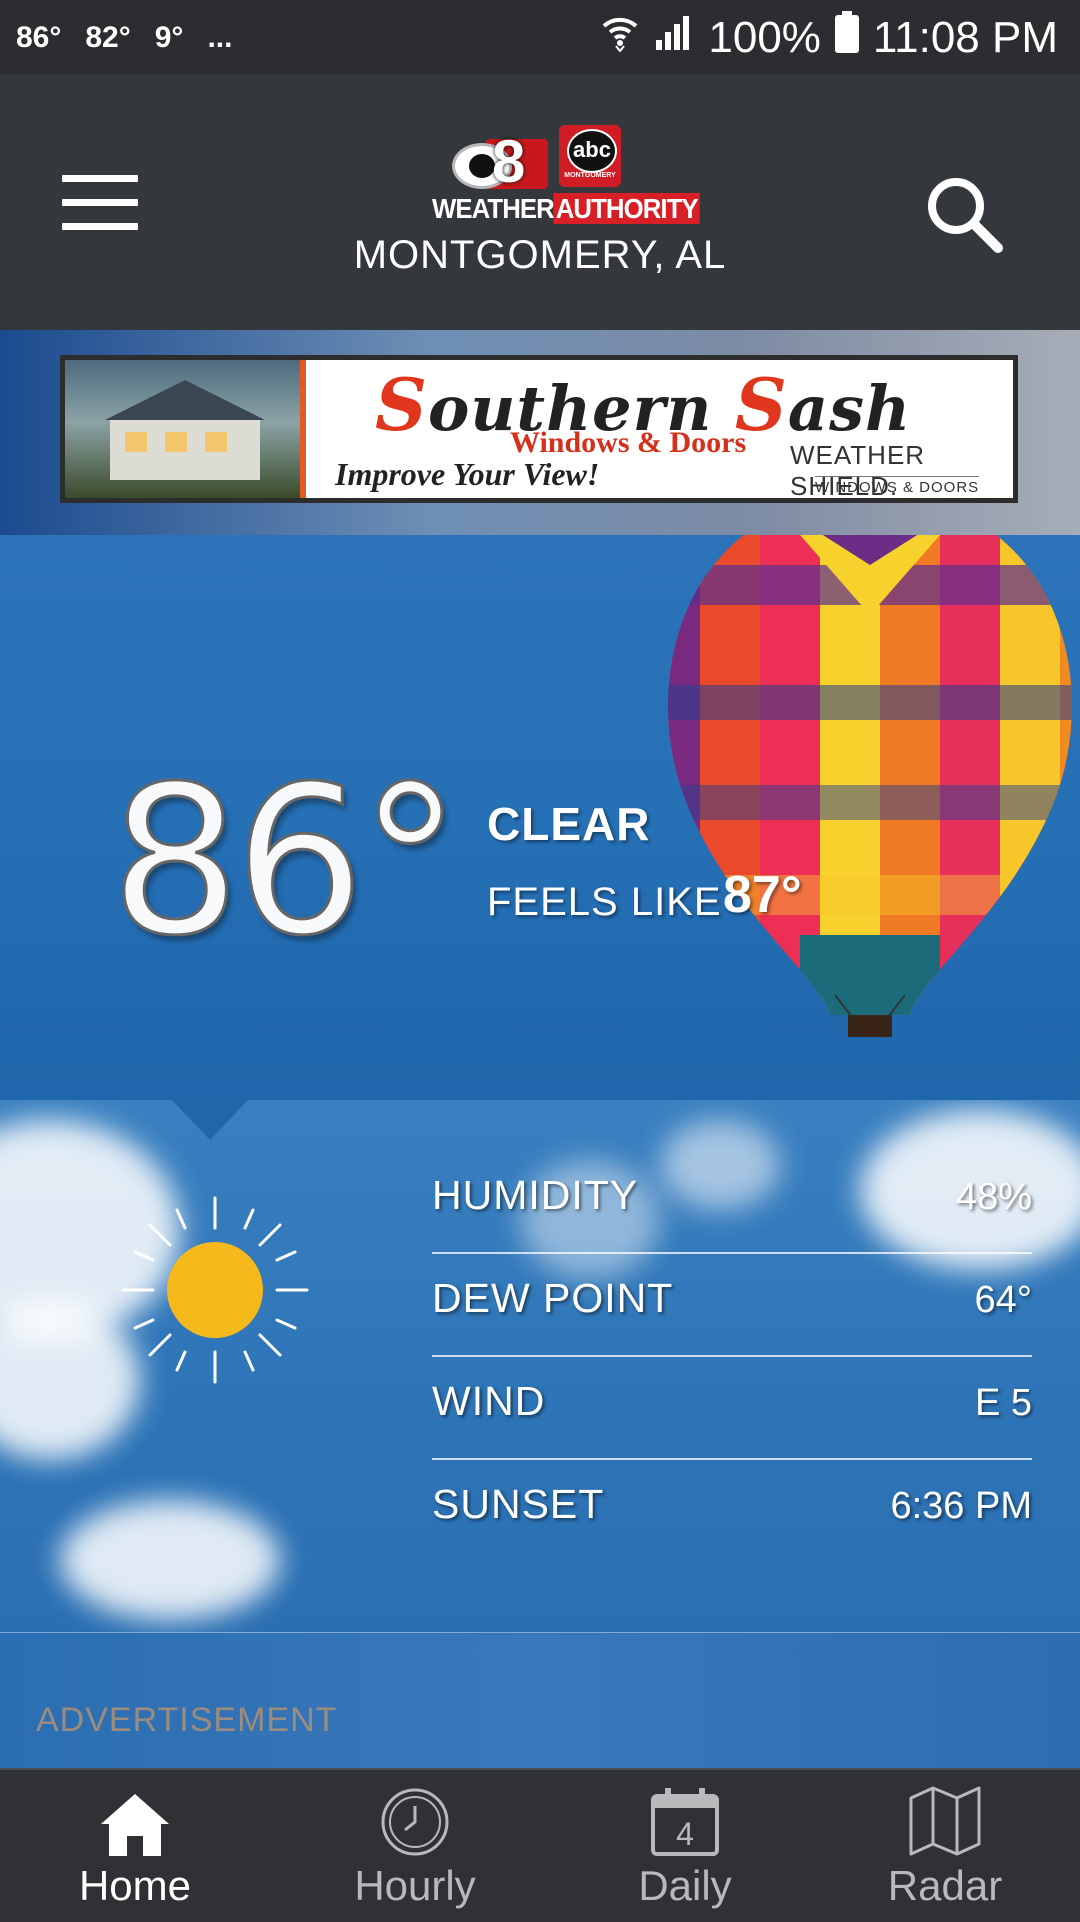 Image resolution: width=1080 pixels, height=1922 pixels. What do you see at coordinates (187, 1720) in the screenshot?
I see `advertisement-label: ADVERTISEMENT` at bounding box center [187, 1720].